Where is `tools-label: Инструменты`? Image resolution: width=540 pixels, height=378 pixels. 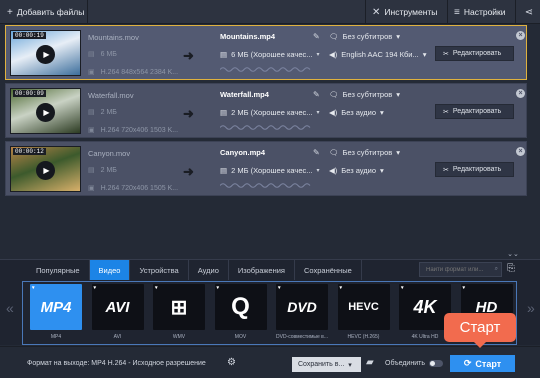 tools-label: Инструменты is located at coordinates (411, 12).